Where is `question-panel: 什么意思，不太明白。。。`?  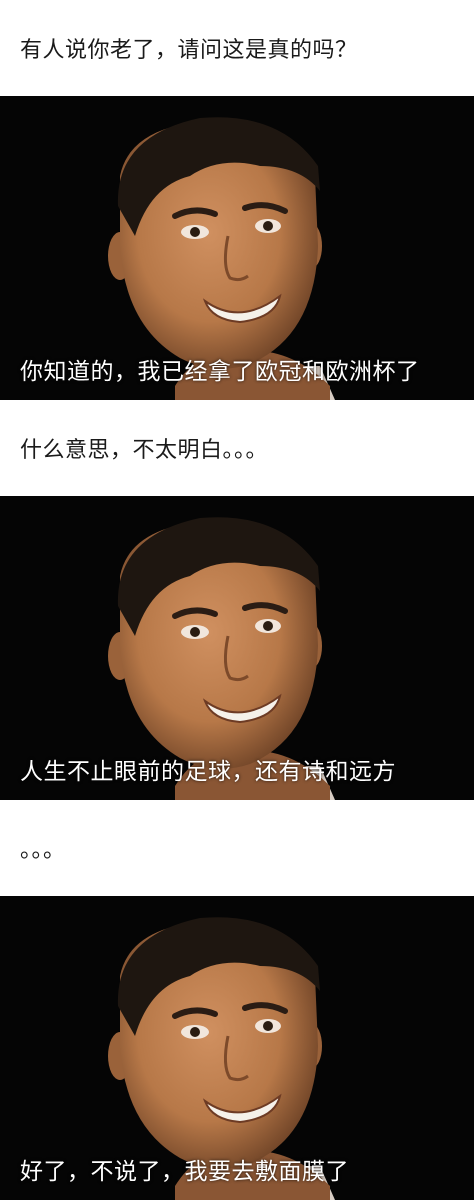
question-panel: 什么意思，不太明白。。。 is located at coordinates (237, 448).